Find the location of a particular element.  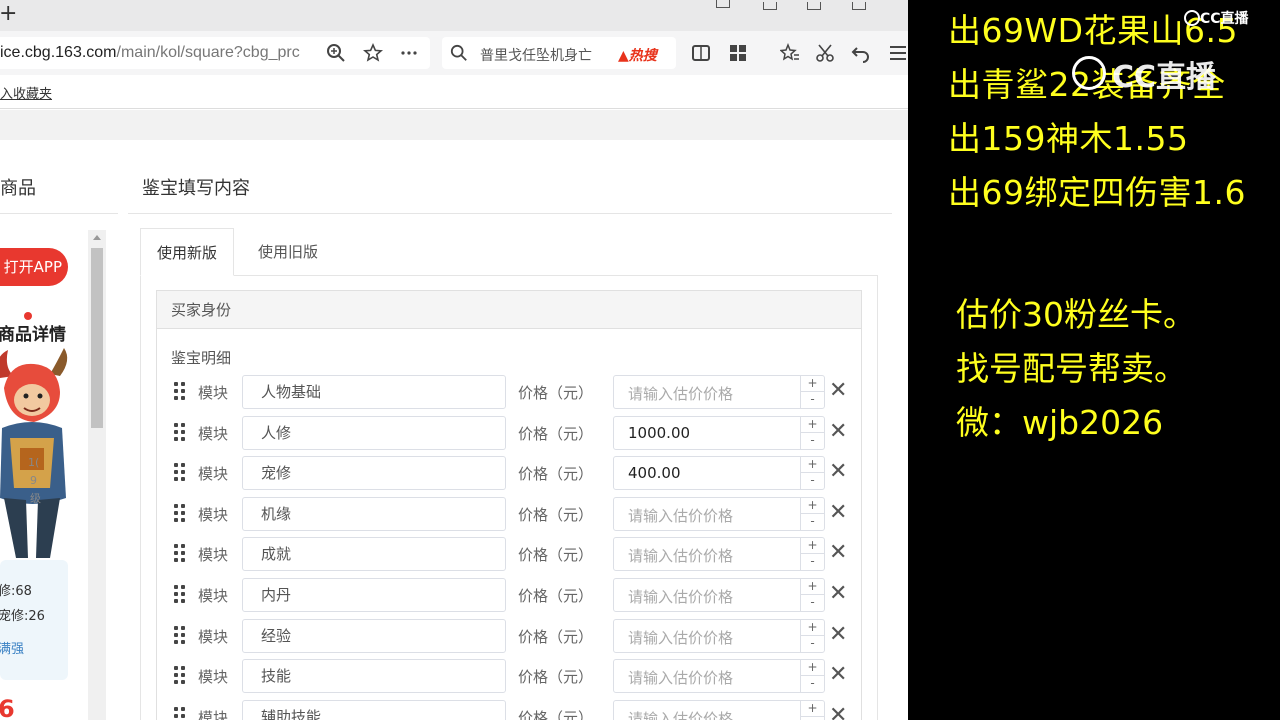

form-title: 鉴宝填写内容 is located at coordinates (196, 188).